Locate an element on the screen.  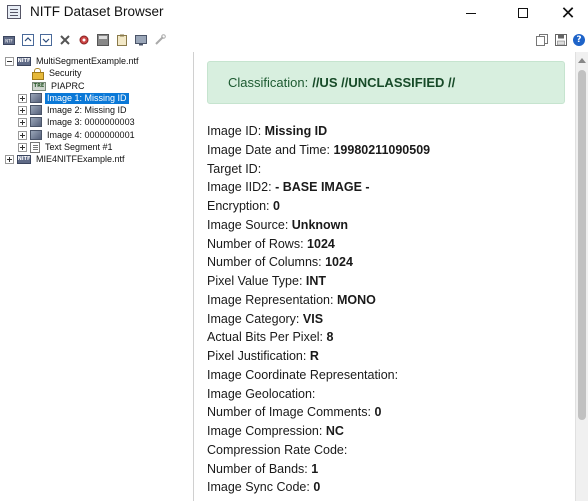
detail-field-label: Actual Bits Per Pixel: is located at coordinates (265, 337).